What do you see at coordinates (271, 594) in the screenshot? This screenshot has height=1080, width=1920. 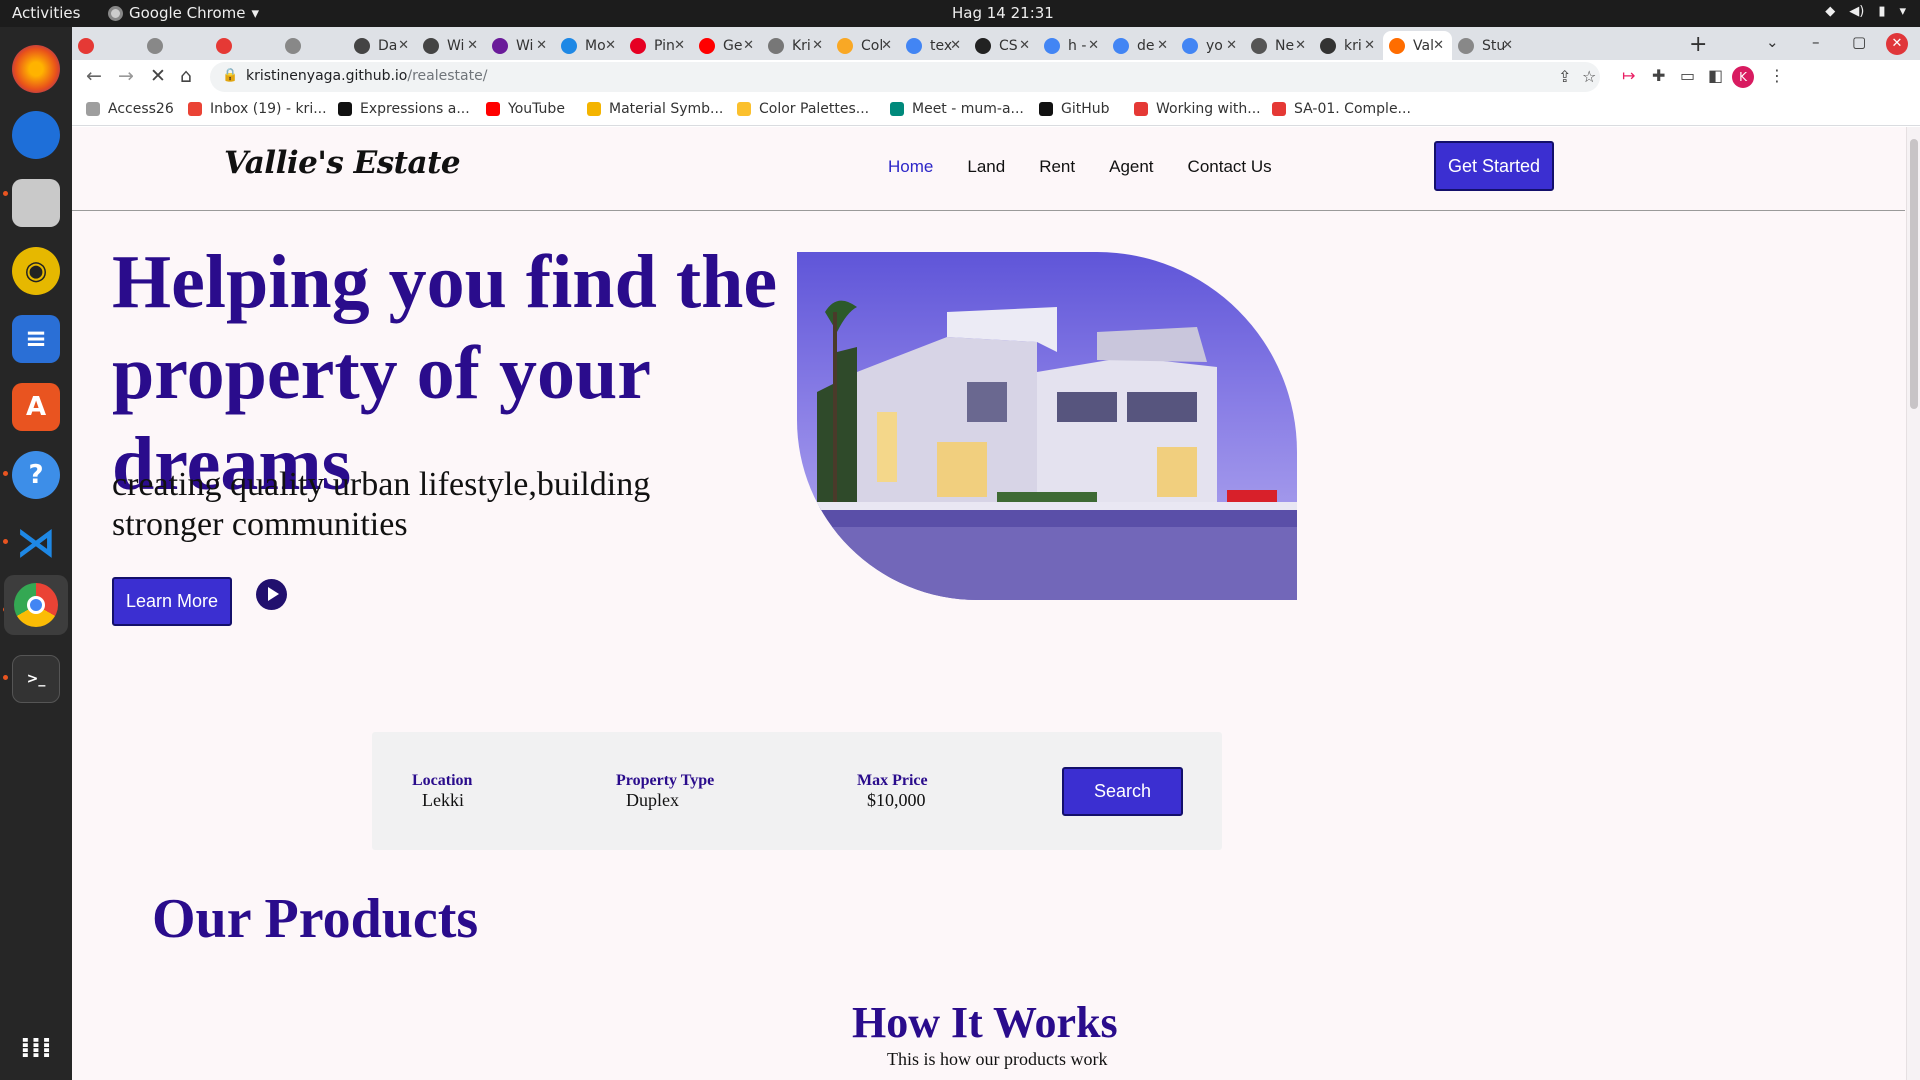 I see `play-video-icon` at bounding box center [271, 594].